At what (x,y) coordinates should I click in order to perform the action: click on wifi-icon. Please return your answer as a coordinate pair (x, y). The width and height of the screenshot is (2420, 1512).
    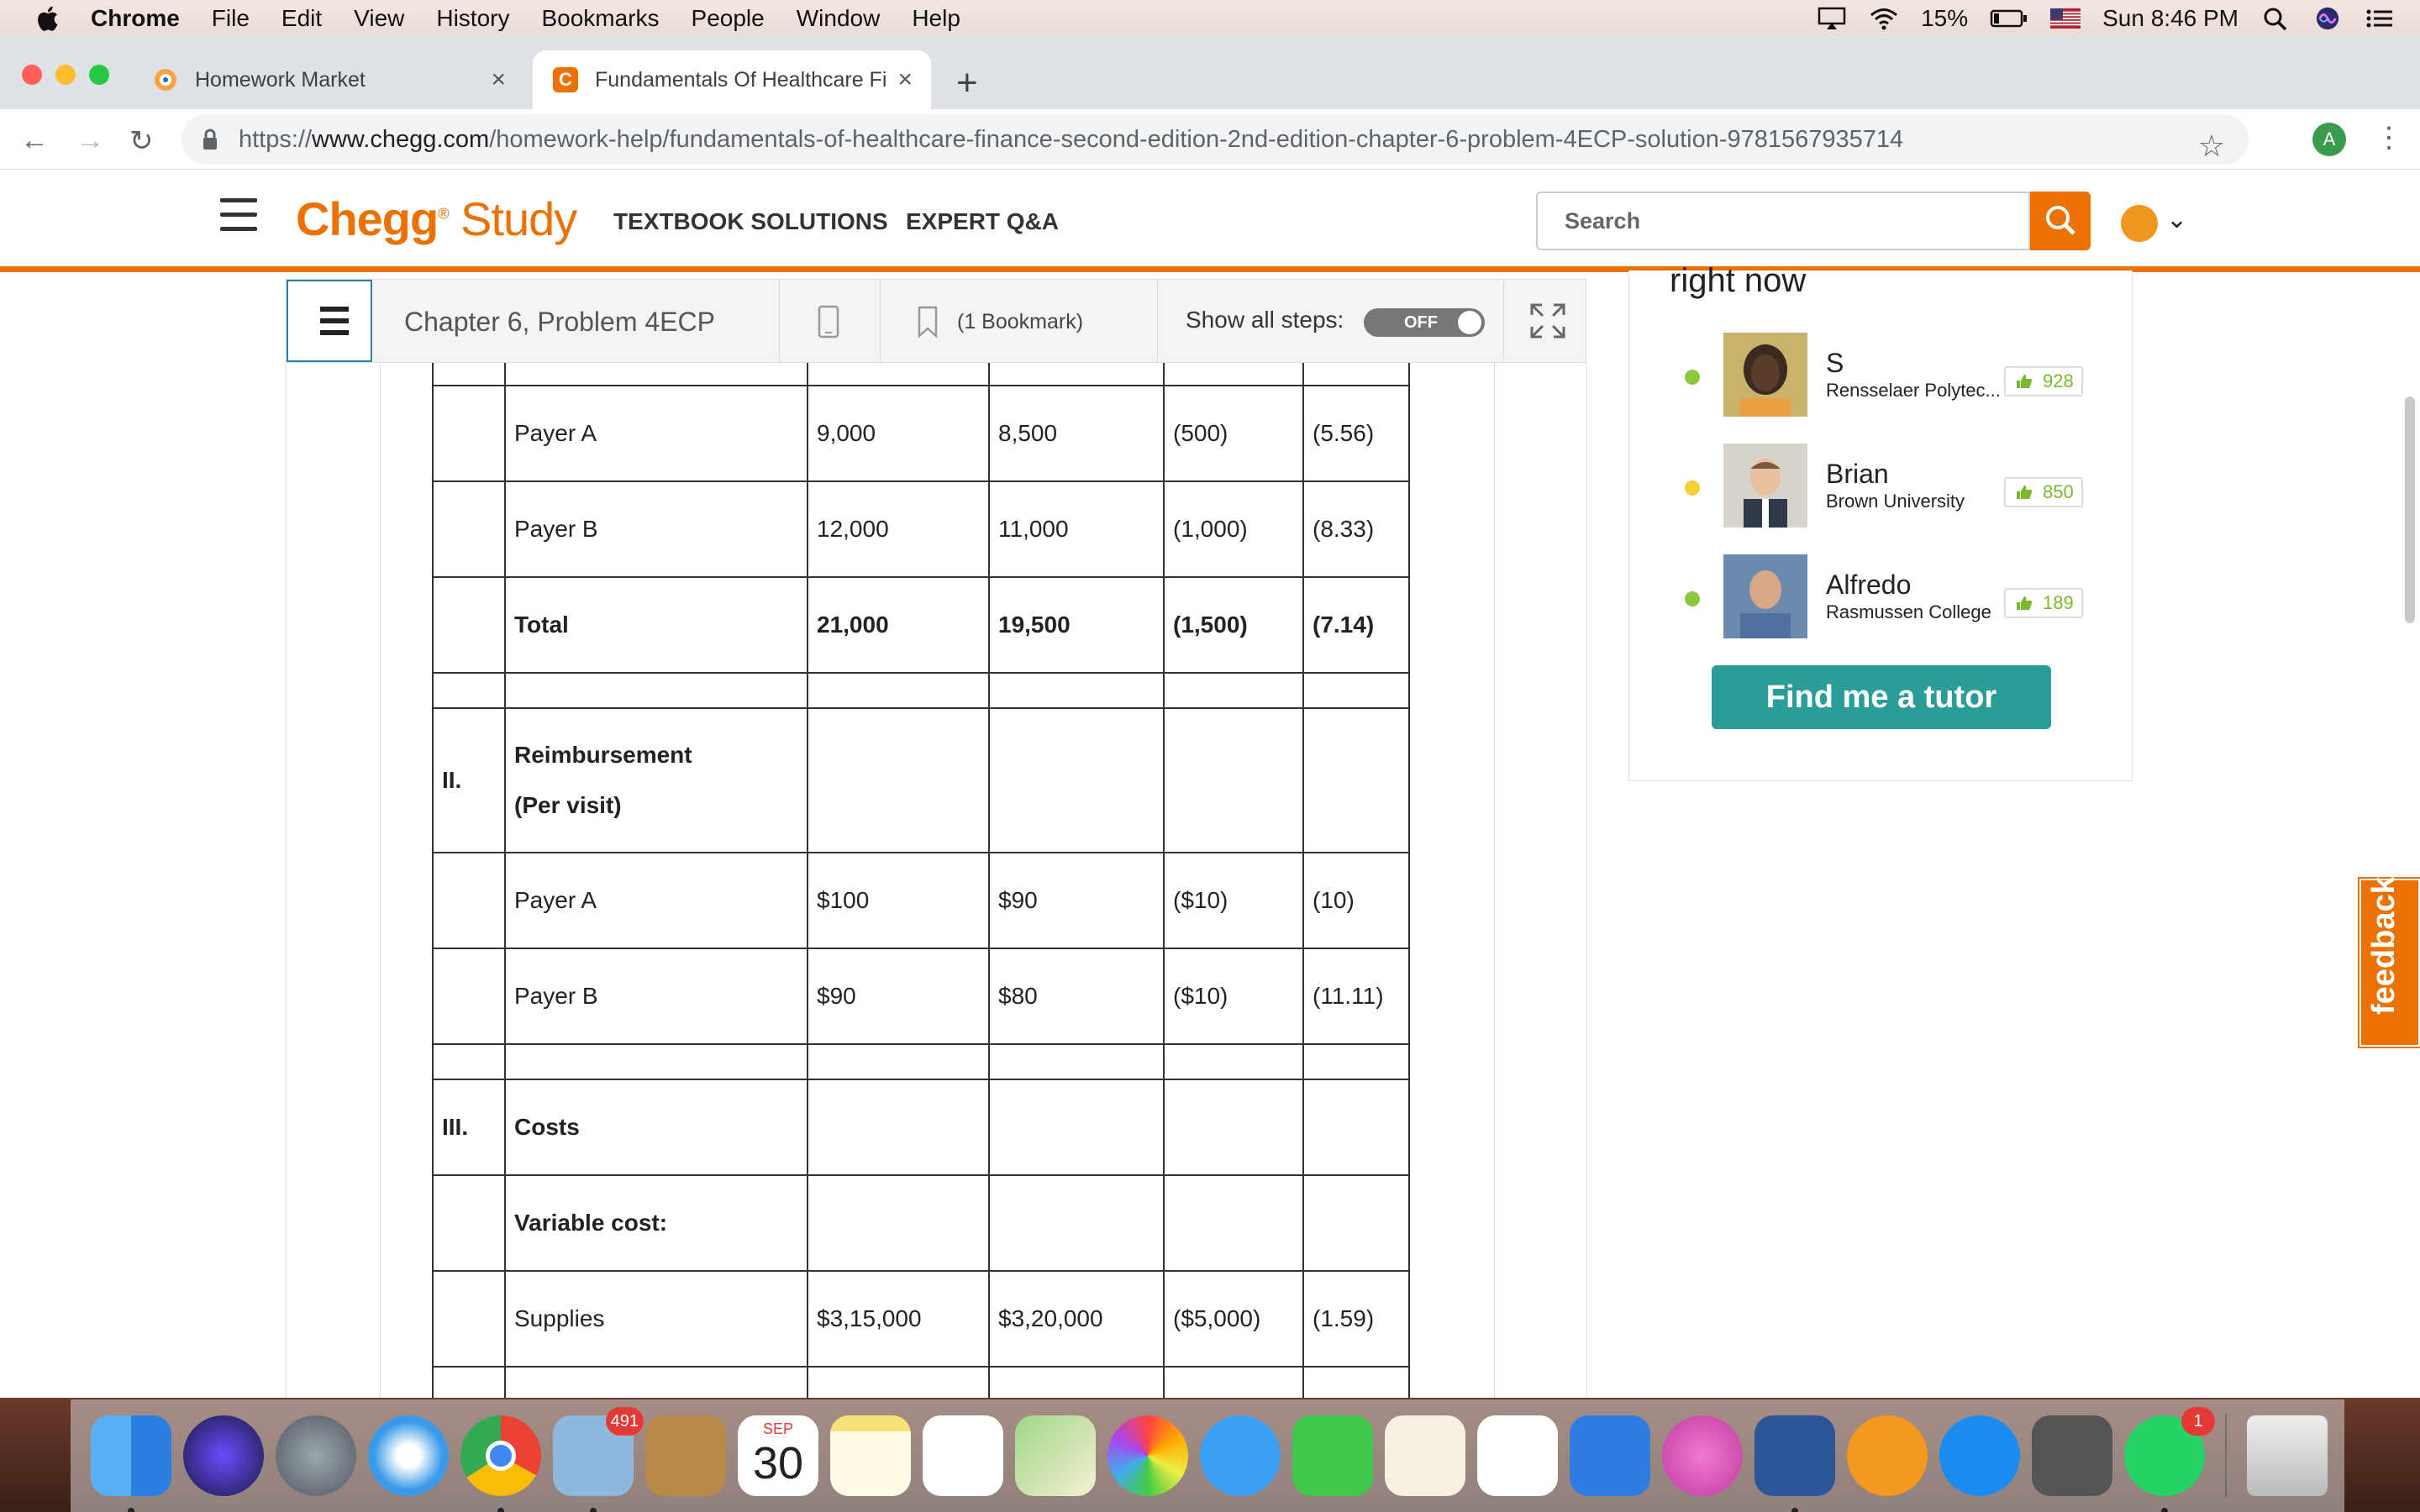
    Looking at the image, I should click on (1884, 18).